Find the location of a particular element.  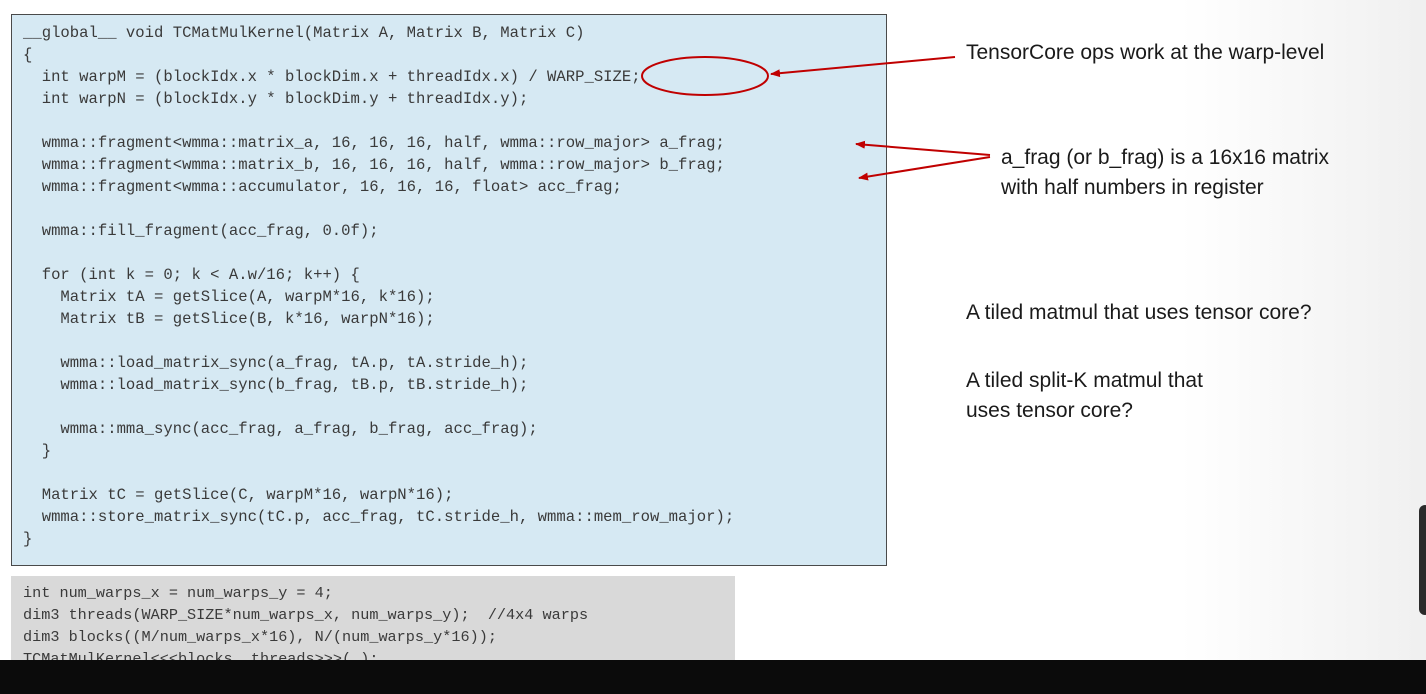

question-split-k-line-2: uses tensor core? is located at coordinates (1049, 410).